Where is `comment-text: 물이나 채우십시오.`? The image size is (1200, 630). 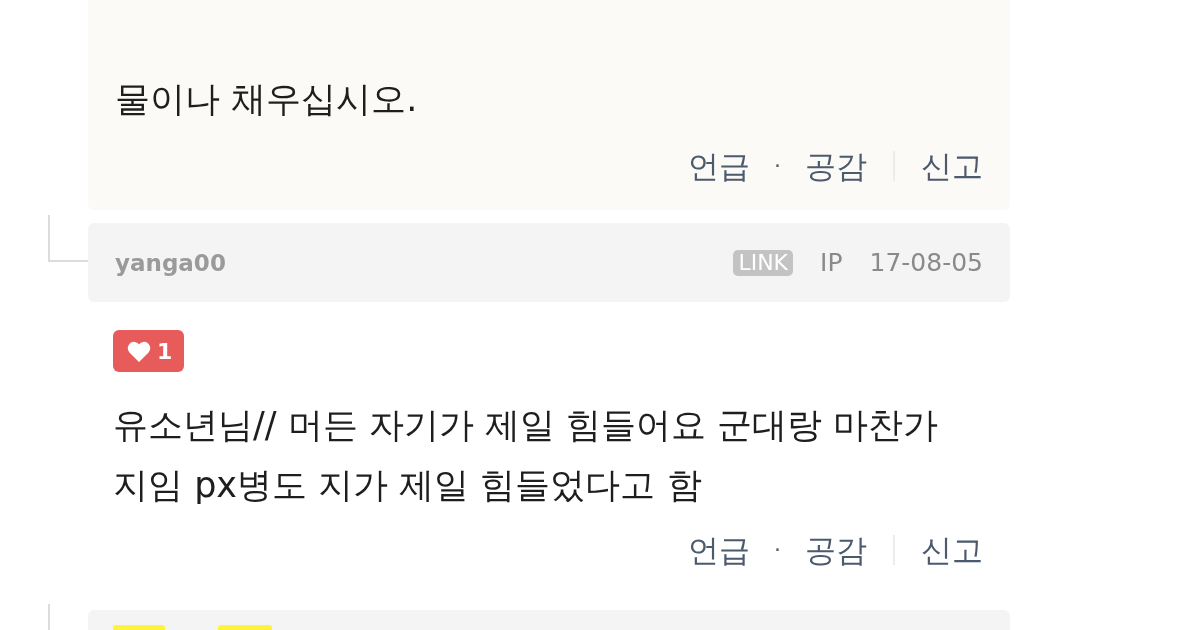
comment-text: 물이나 채우십시오. is located at coordinates (267, 99).